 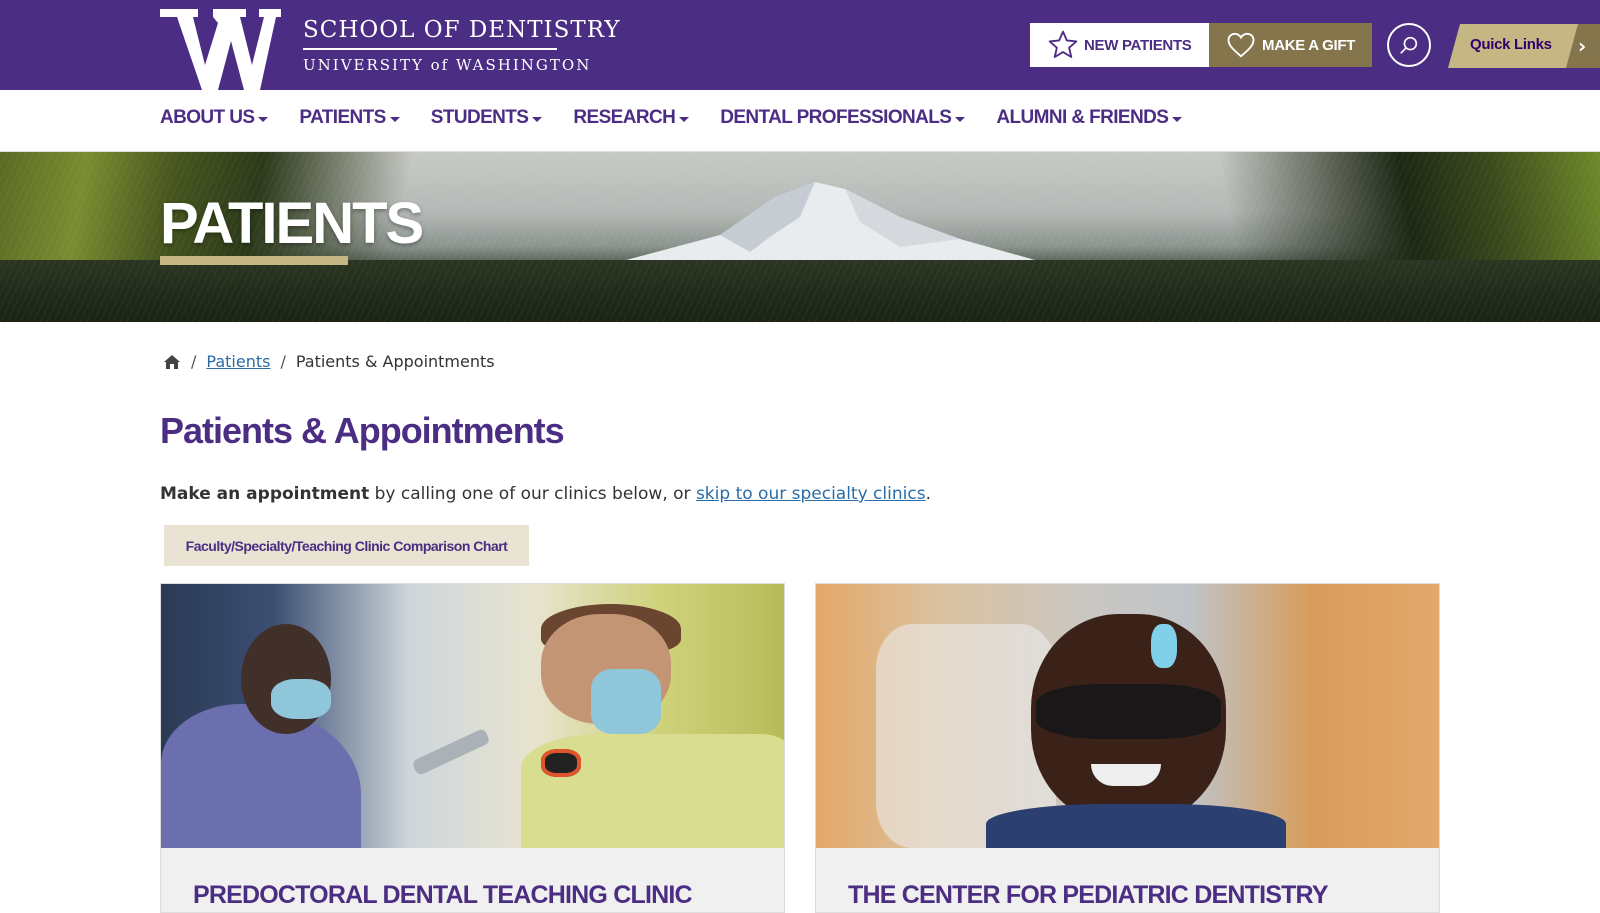 I want to click on nav-label: ABOUT US, so click(x=207, y=117).